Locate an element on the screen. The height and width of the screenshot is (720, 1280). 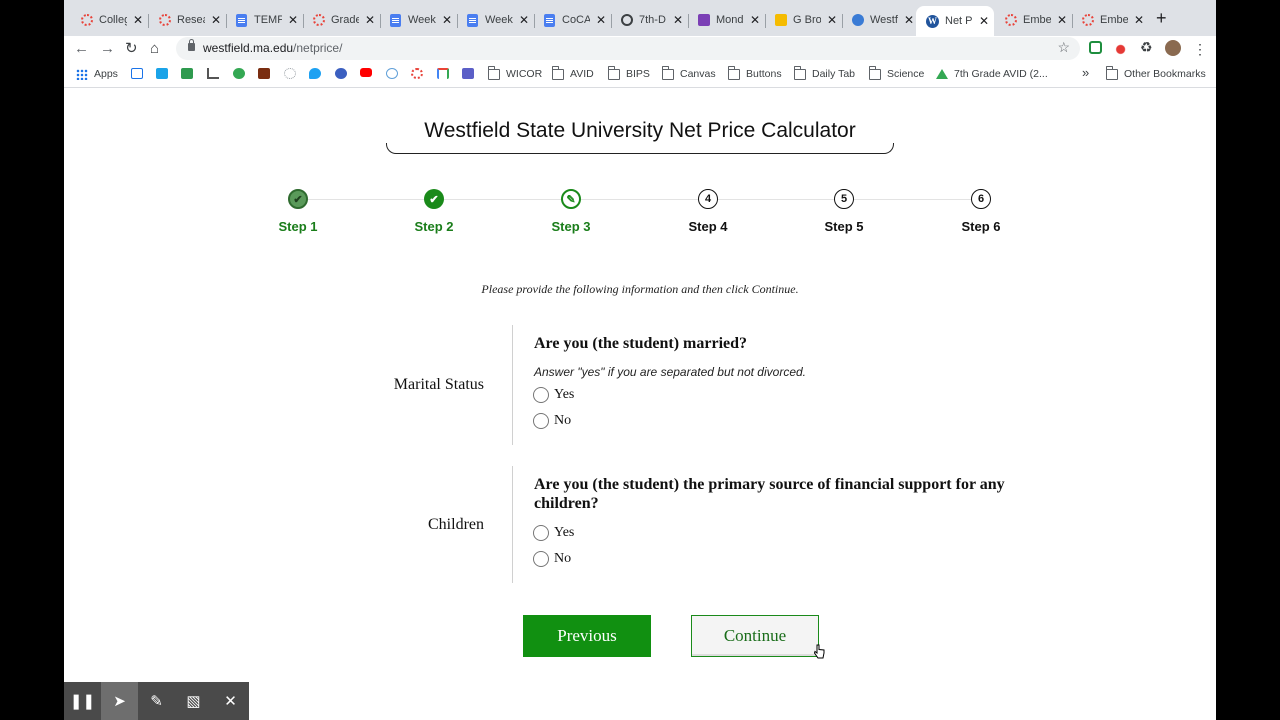
bookmark-apps: Apps is located at coordinates (97, 74).